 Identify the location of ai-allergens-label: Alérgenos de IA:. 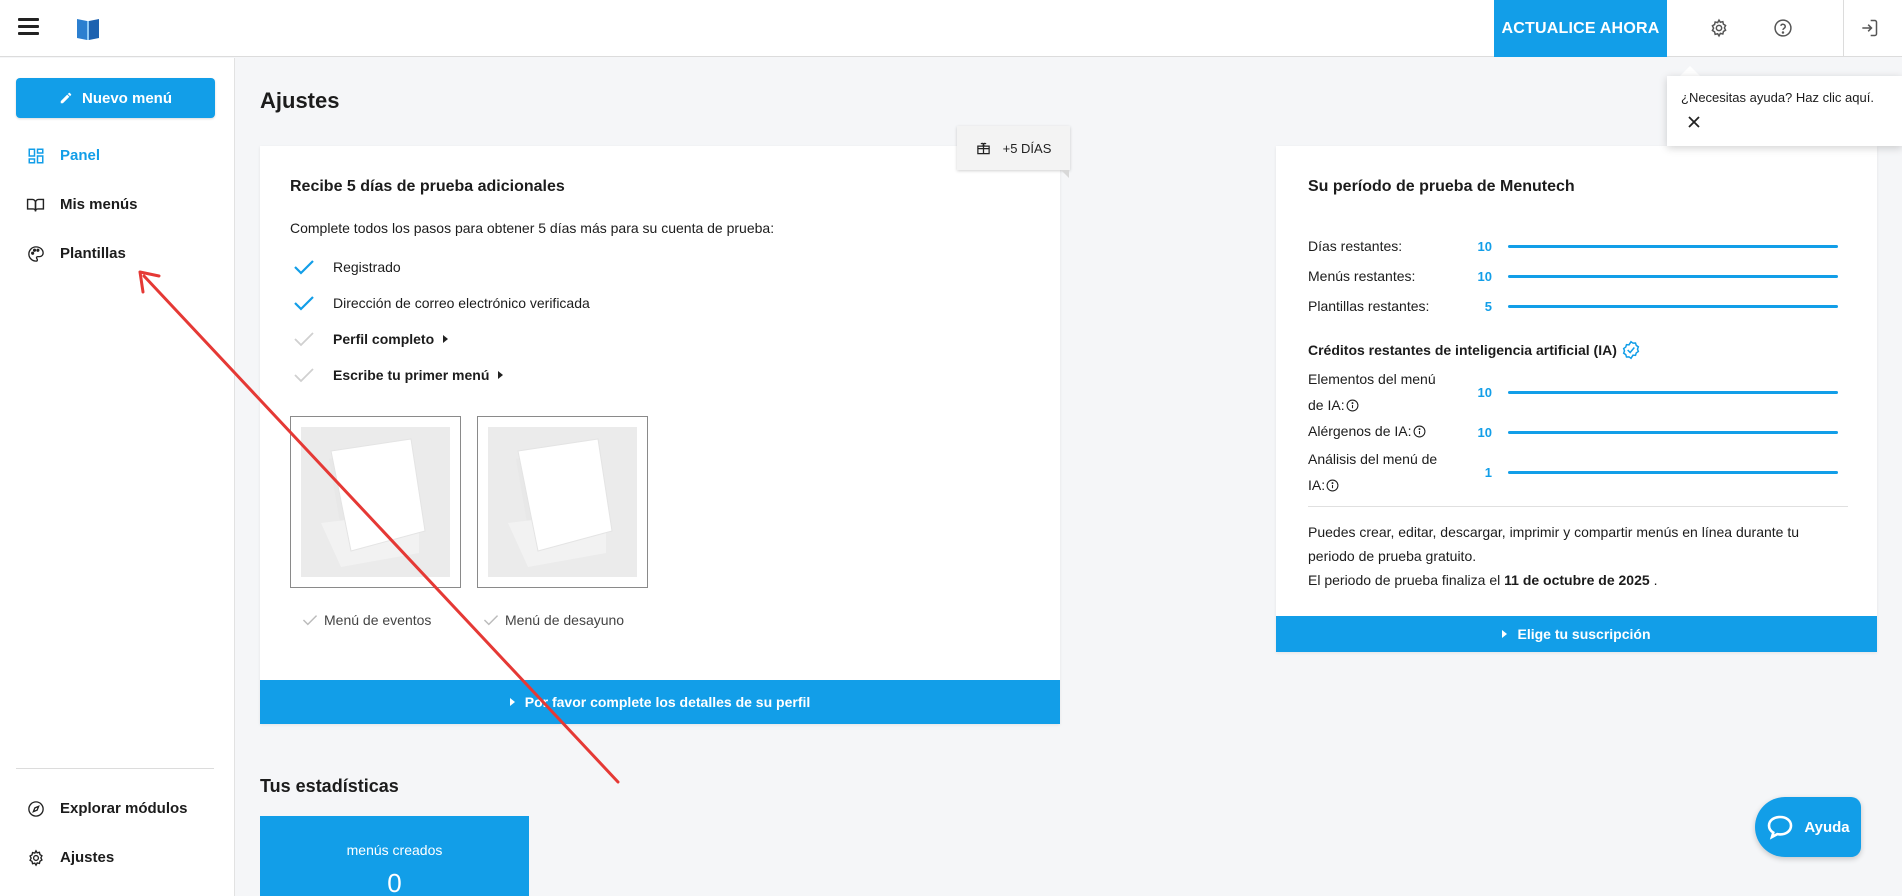
(1367, 431).